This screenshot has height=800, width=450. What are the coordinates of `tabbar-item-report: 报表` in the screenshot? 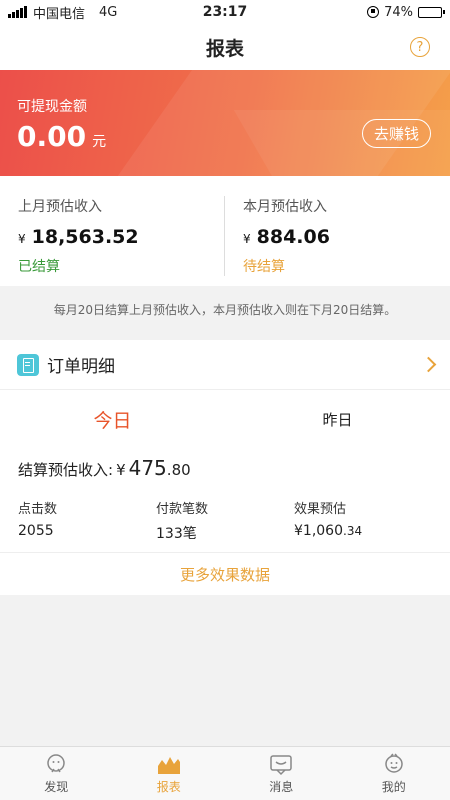 It's located at (169, 773).